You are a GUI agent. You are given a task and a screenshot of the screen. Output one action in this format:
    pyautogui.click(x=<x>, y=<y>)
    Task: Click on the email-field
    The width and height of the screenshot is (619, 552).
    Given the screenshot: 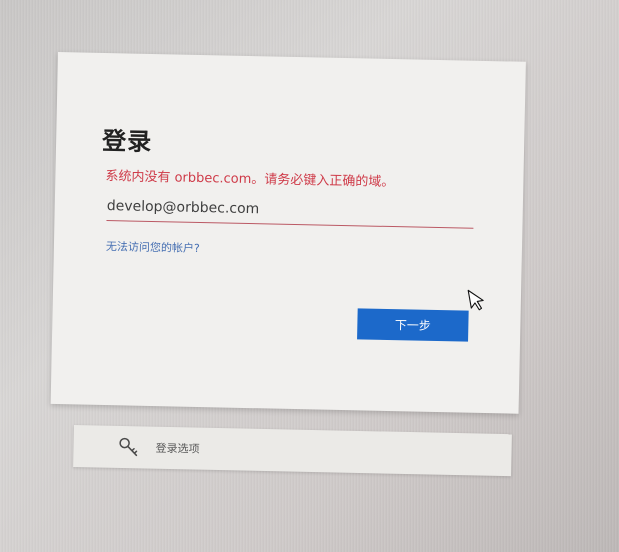 What is the action you would take?
    pyautogui.click(x=290, y=210)
    